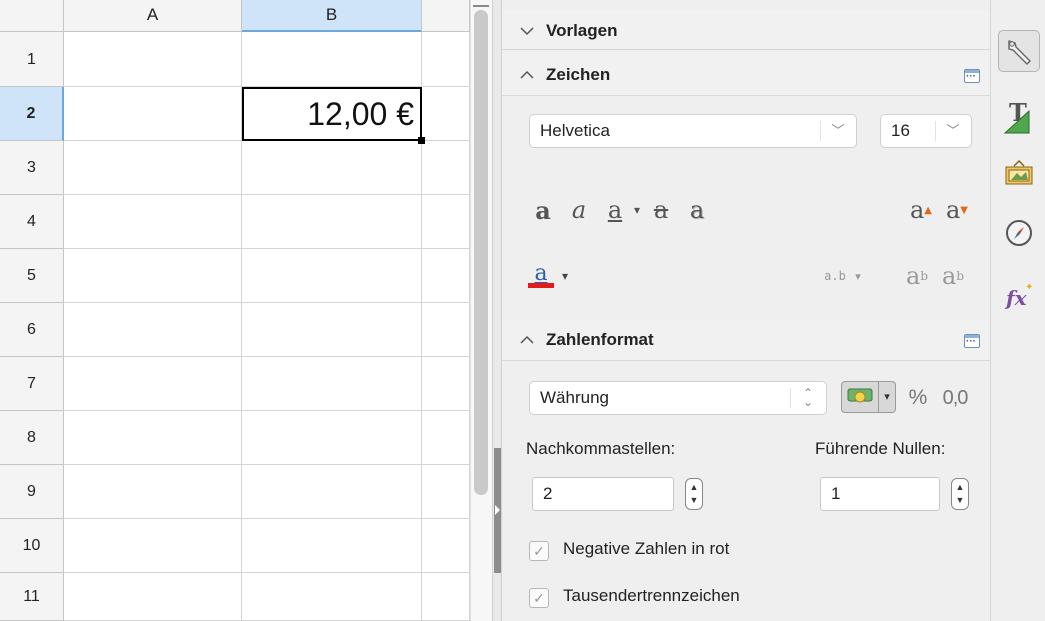 Image resolution: width=1045 pixels, height=621 pixels. Describe the element at coordinates (746, 30) in the screenshot. I see `section-header-templates: Vorlagen` at that location.